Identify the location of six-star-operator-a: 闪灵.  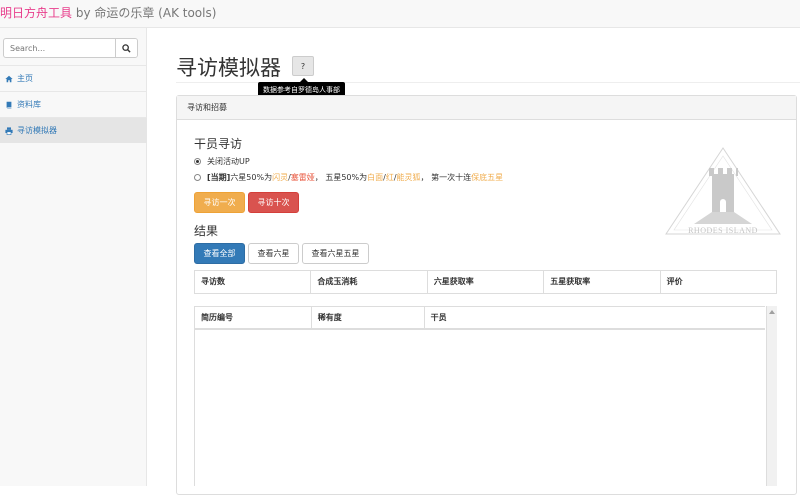
(280, 177).